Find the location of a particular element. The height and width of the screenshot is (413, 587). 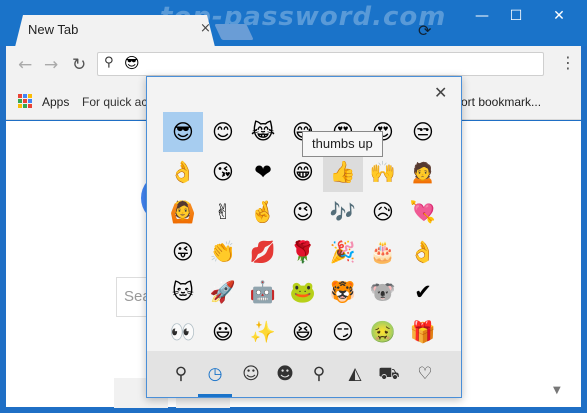

emoji-cell: 🚀 is located at coordinates (223, 292).